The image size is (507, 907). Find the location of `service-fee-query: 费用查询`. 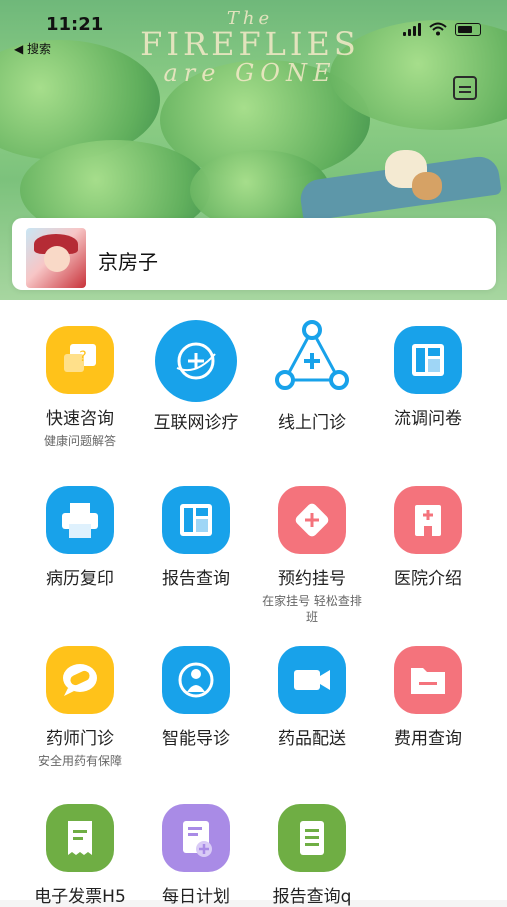

service-fee-query: 费用查询 is located at coordinates (428, 697).